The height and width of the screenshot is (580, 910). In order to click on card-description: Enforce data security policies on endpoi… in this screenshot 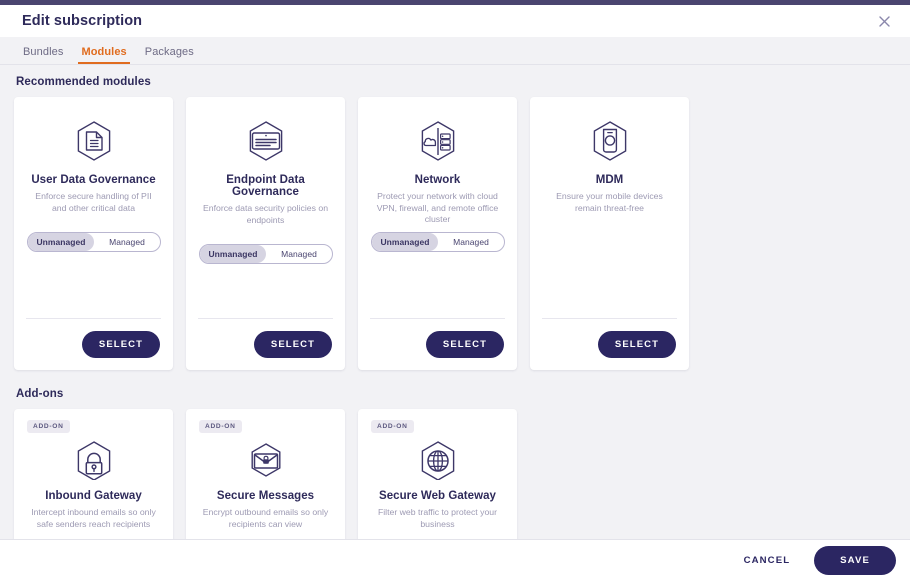, I will do `click(265, 214)`.